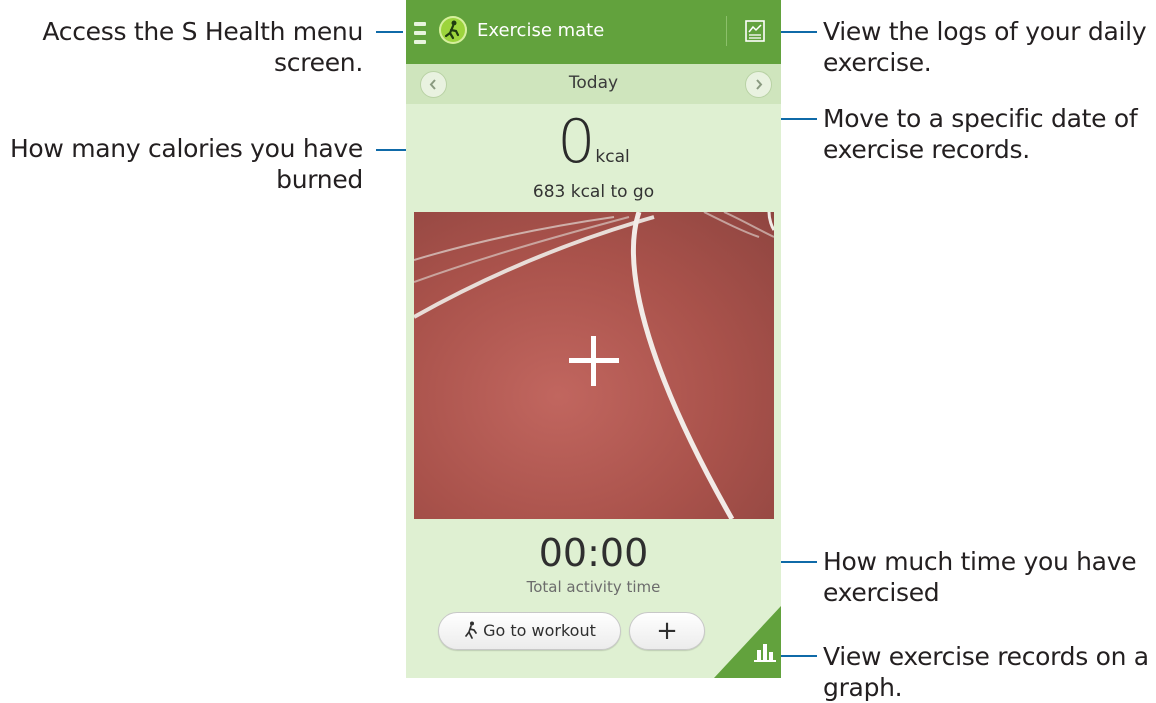 Image resolution: width=1156 pixels, height=703 pixels. Describe the element at coordinates (726, 31) in the screenshot. I see `appbar-divider` at that location.